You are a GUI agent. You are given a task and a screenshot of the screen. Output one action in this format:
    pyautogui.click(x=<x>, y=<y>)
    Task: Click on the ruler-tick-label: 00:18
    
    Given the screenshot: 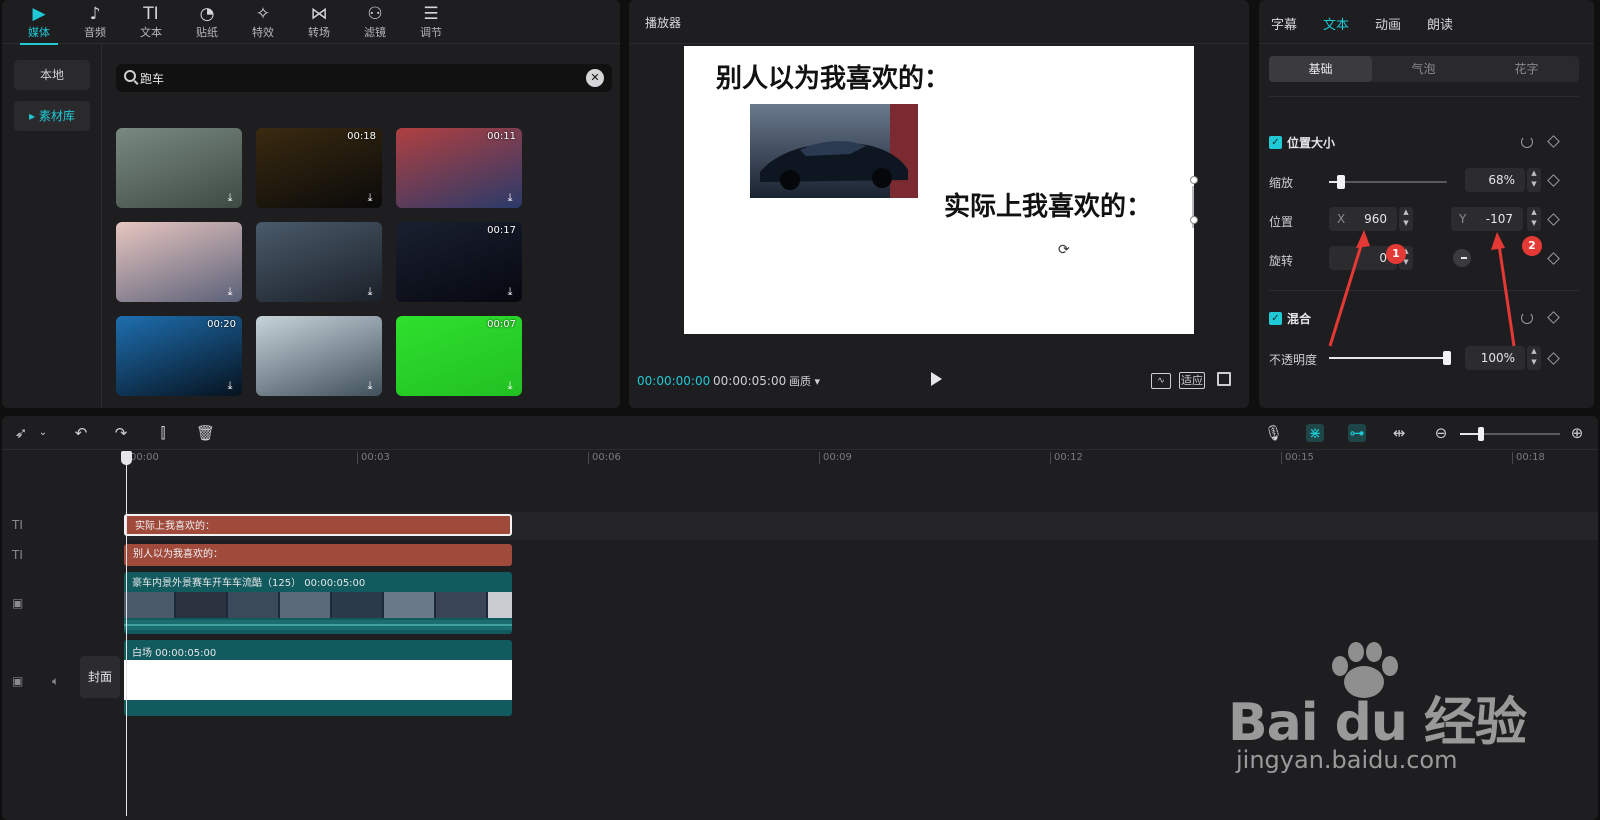 What is the action you would take?
    pyautogui.click(x=1530, y=457)
    